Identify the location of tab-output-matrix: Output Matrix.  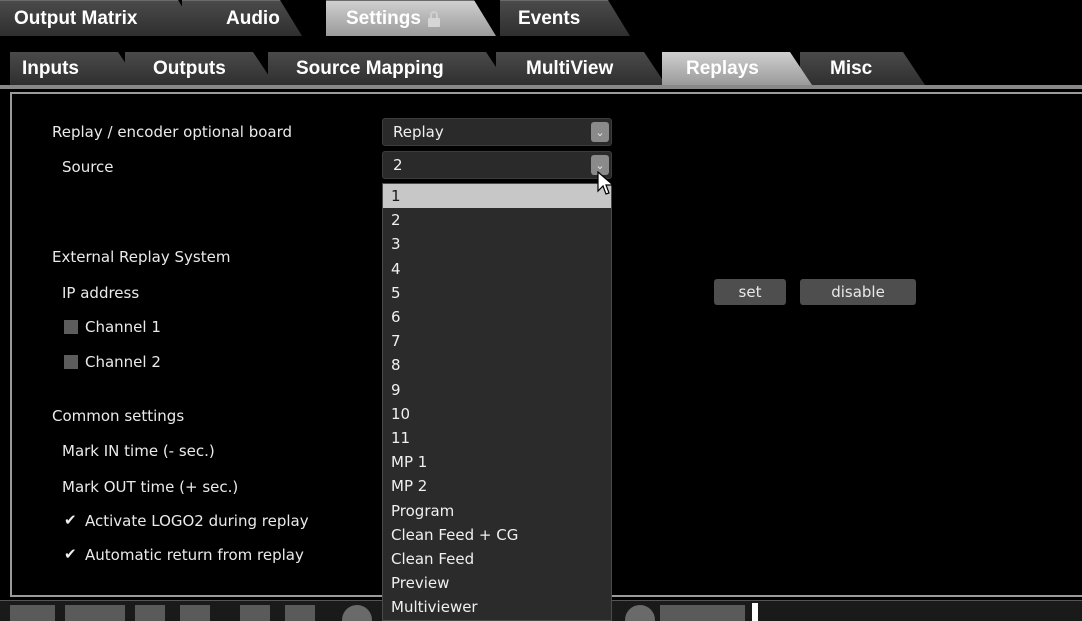
(100, 18).